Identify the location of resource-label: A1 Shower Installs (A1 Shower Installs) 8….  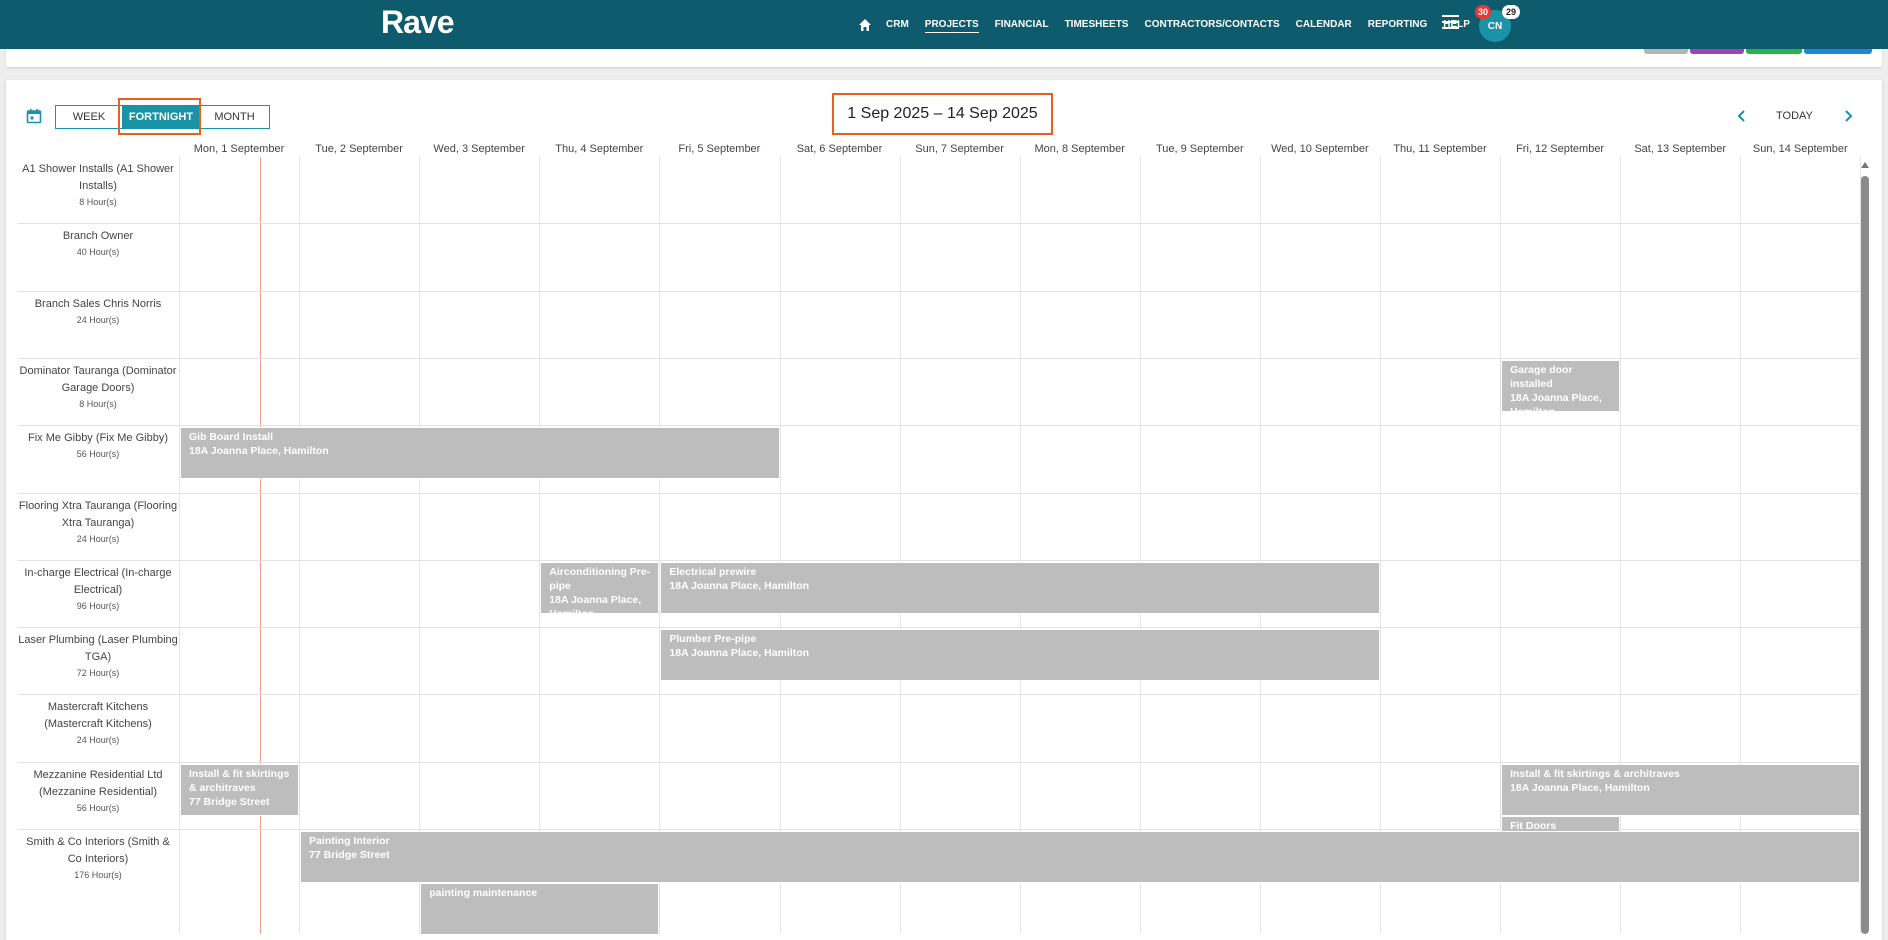
(98, 185).